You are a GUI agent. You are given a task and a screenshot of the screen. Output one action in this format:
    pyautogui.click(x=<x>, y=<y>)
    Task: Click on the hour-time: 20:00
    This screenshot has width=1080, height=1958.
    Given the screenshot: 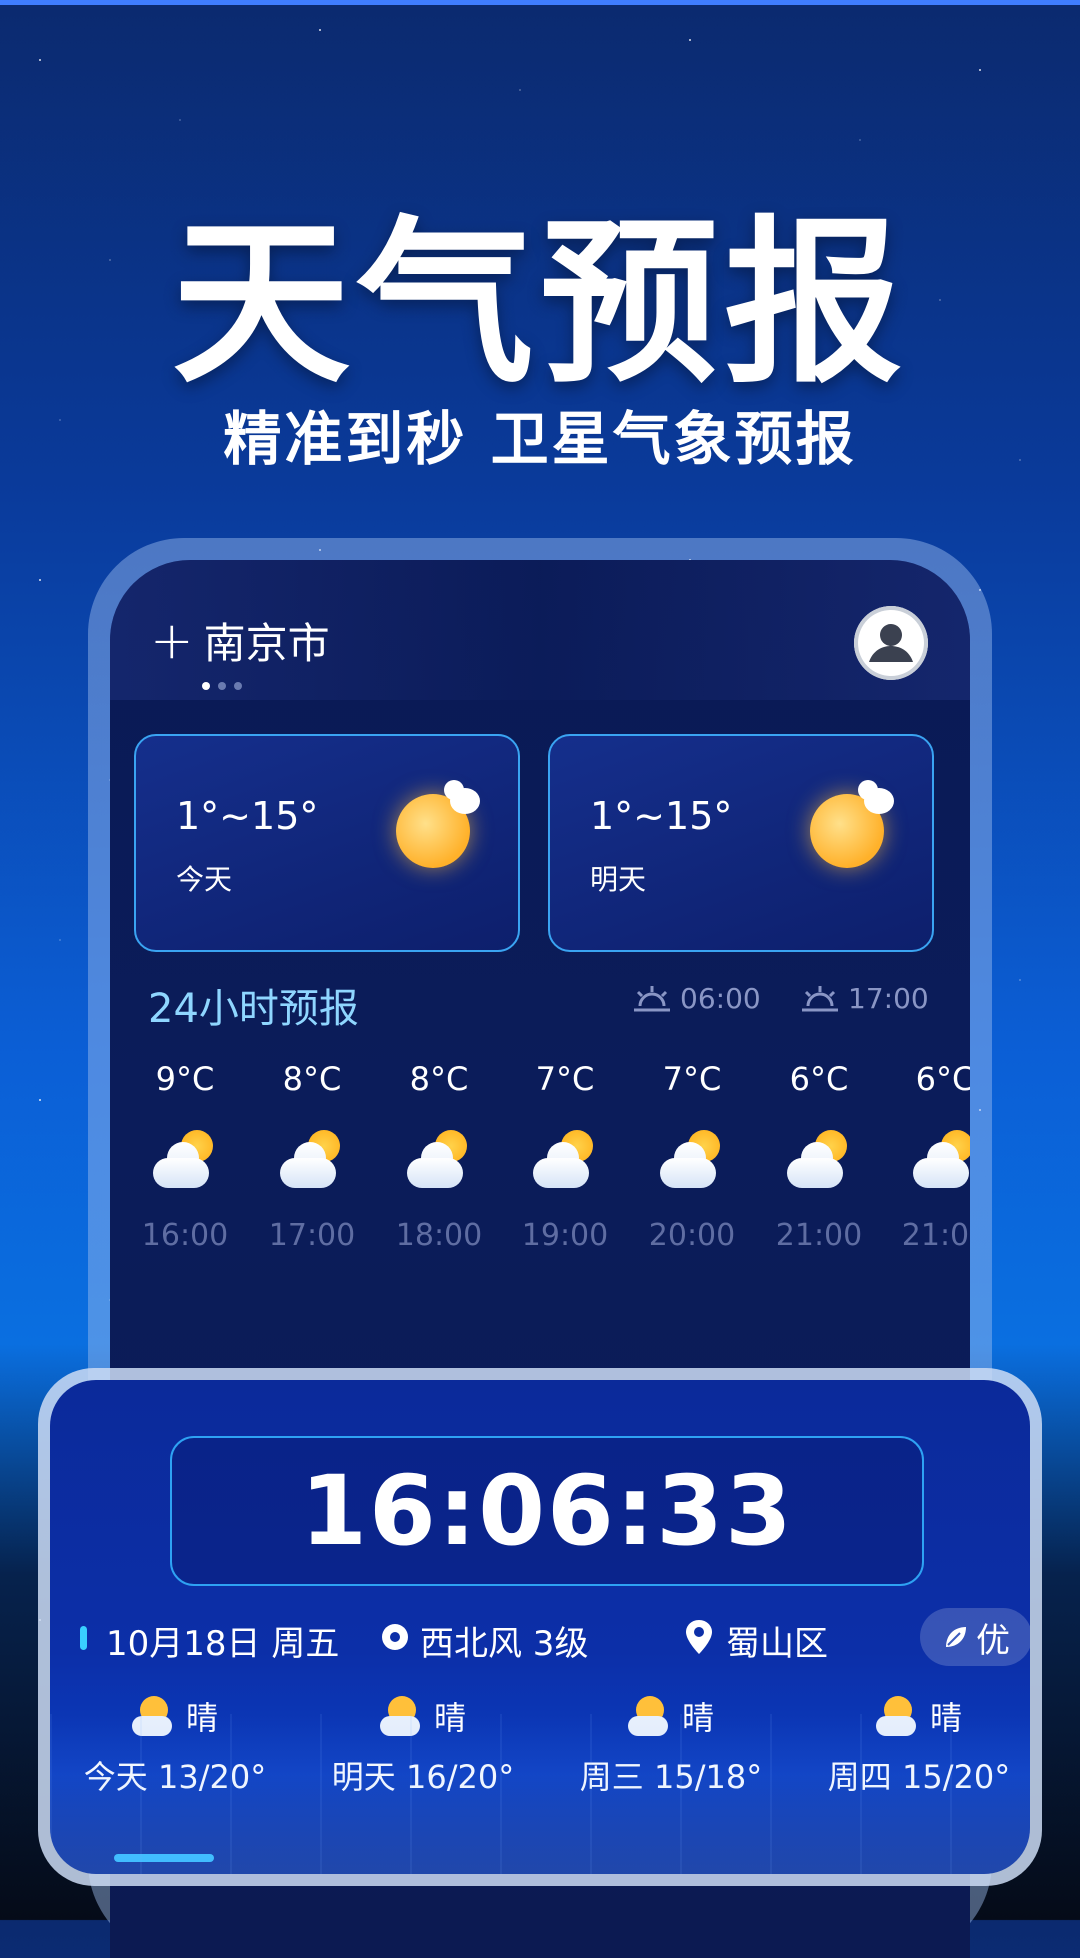 What is the action you would take?
    pyautogui.click(x=692, y=1235)
    